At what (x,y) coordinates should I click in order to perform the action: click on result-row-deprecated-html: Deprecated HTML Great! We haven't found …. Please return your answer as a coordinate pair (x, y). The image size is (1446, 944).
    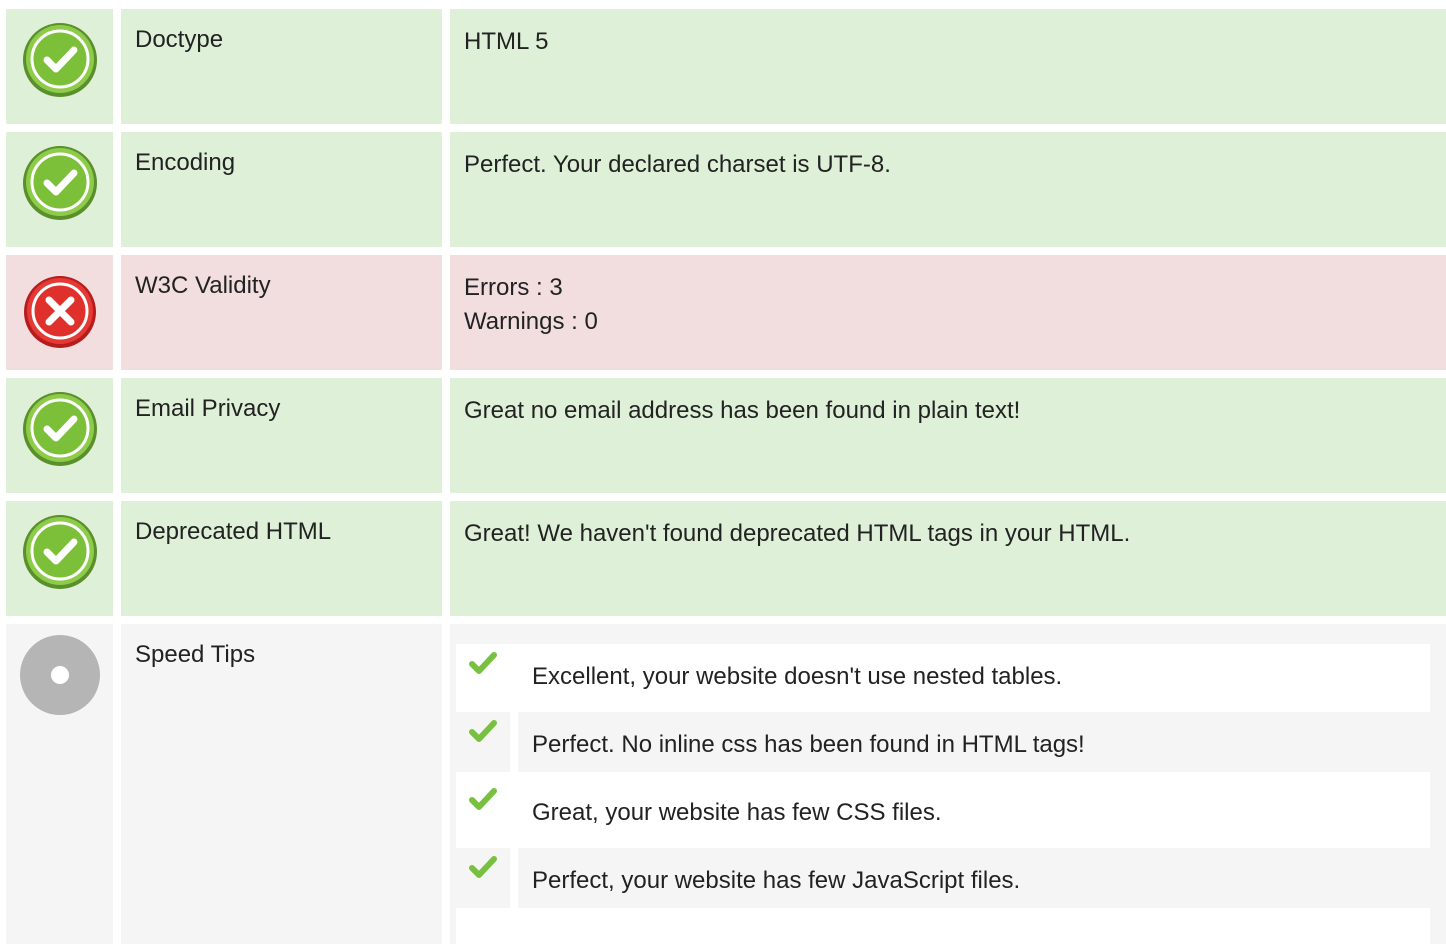
    Looking at the image, I should click on (726, 558).